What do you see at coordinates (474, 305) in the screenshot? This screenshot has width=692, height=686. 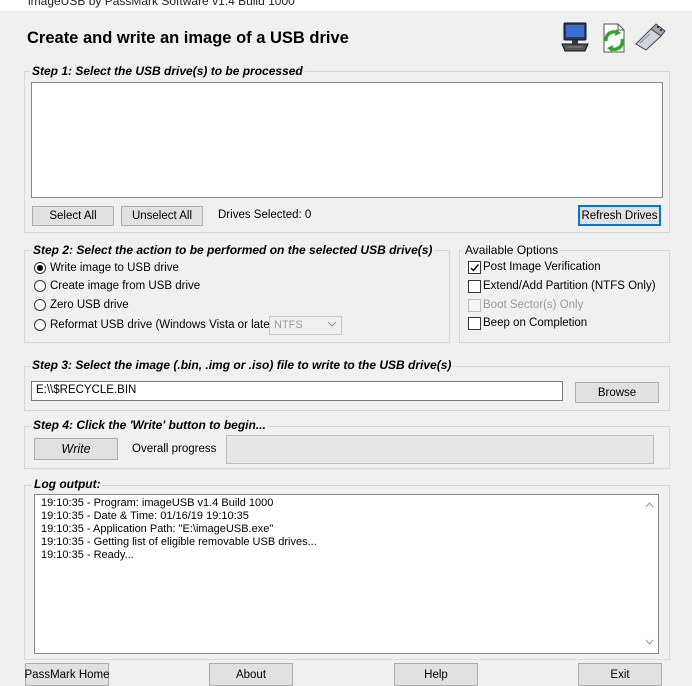 I see `boot-sector-checkbox` at bounding box center [474, 305].